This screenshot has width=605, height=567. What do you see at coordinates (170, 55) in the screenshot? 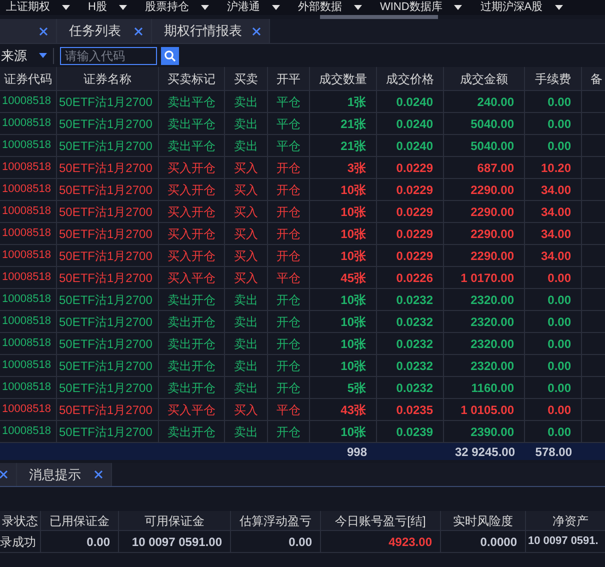
I see `search-button` at bounding box center [170, 55].